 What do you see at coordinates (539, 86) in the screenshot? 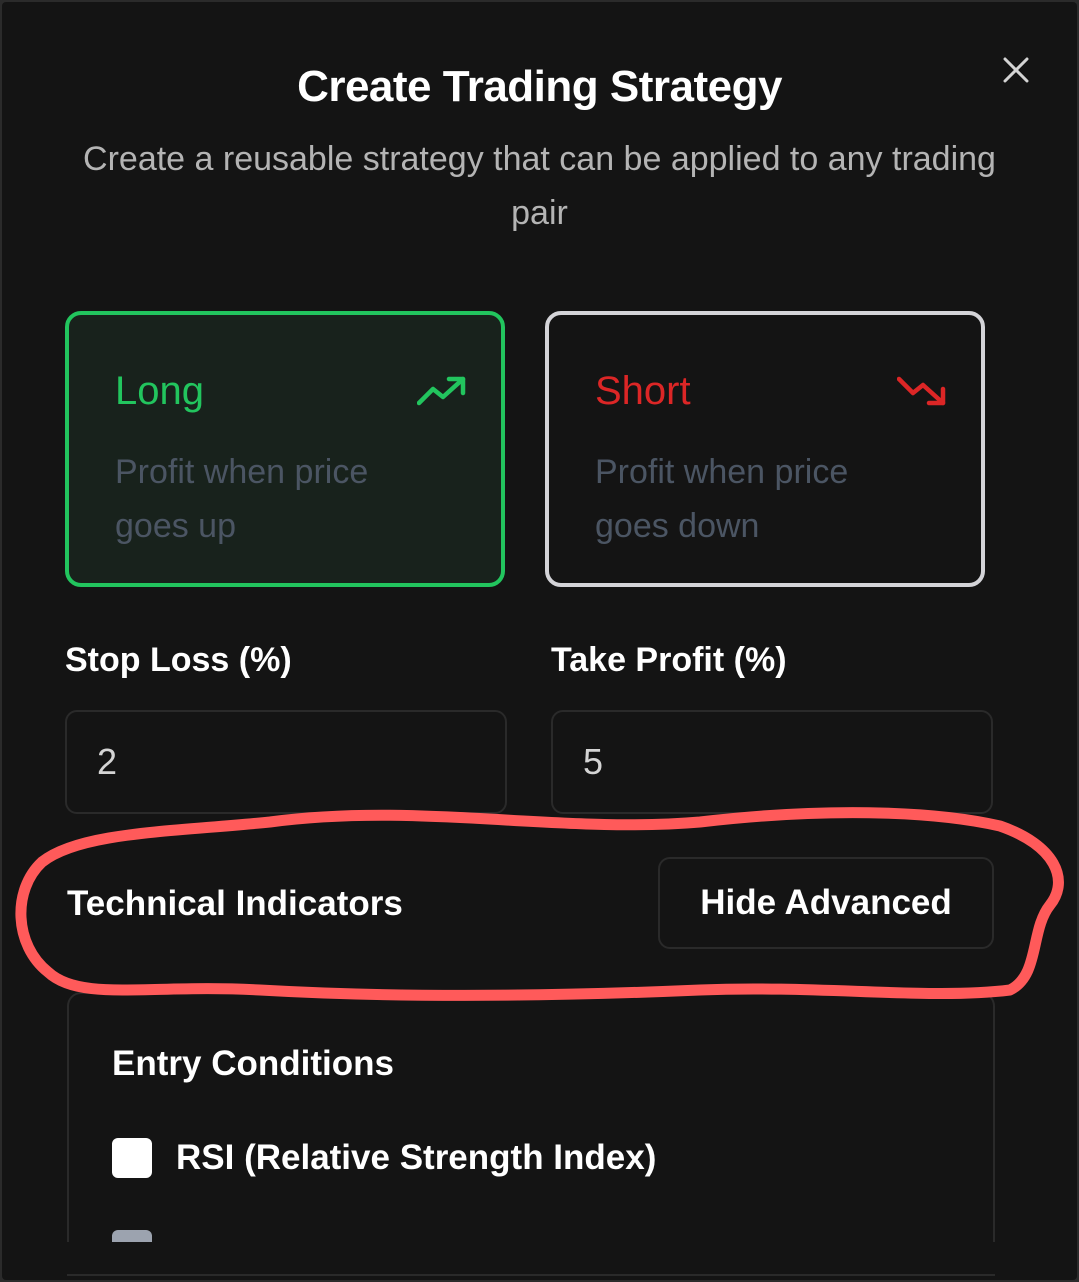
I see `dialog-title: Create Trading Strategy` at bounding box center [539, 86].